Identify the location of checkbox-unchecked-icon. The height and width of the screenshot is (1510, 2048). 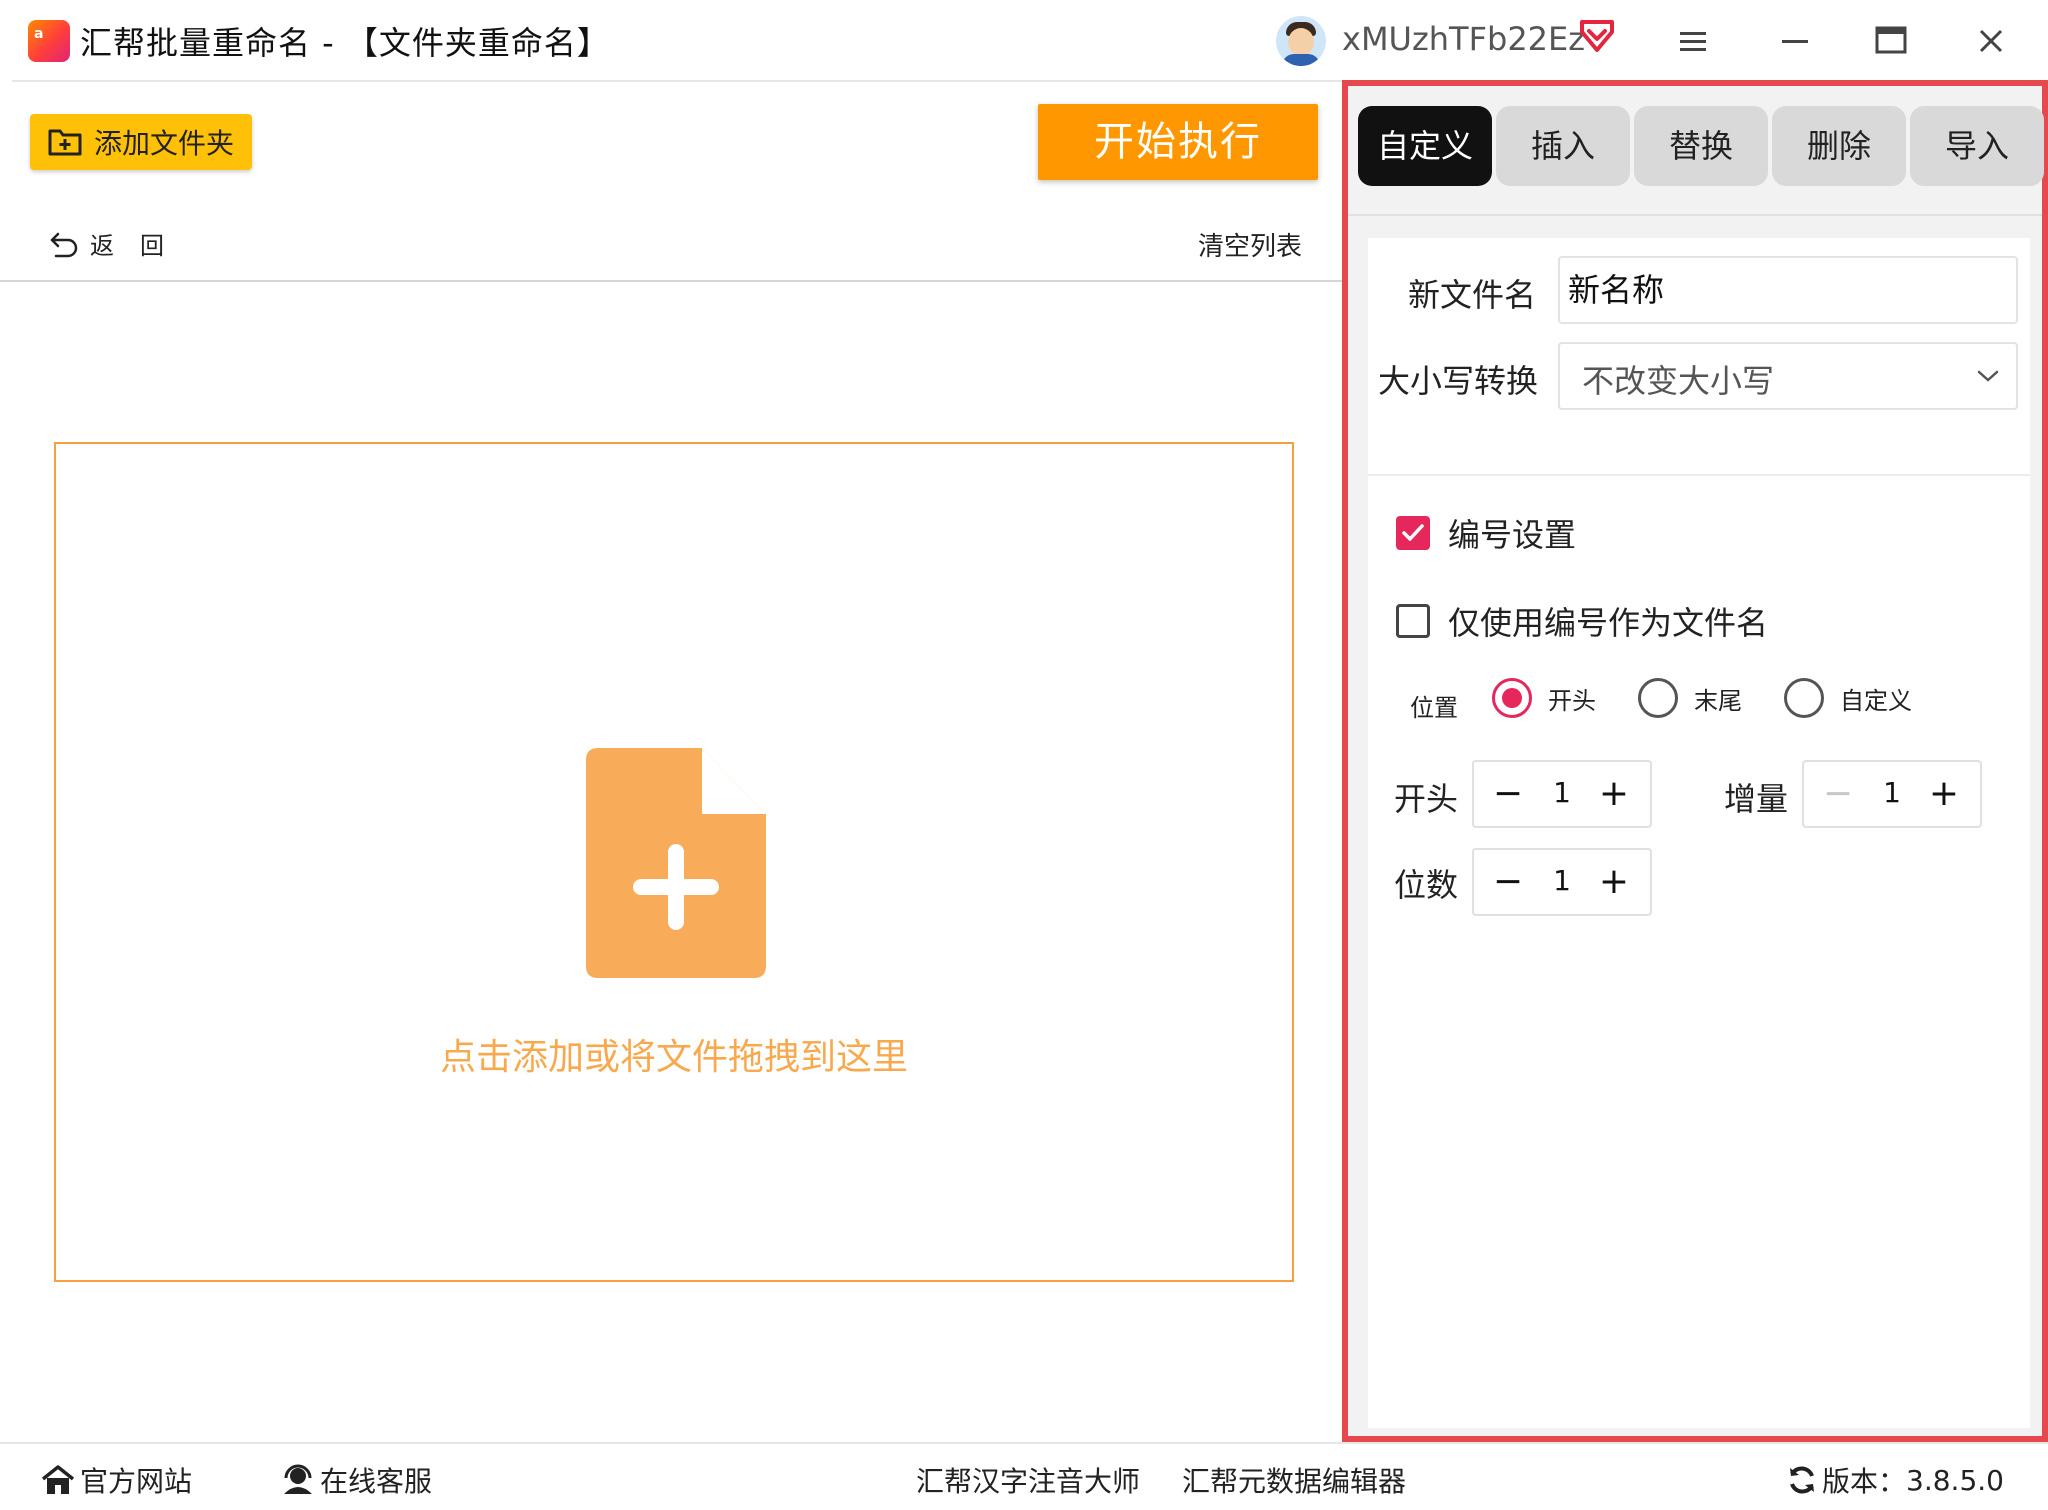
(1413, 621).